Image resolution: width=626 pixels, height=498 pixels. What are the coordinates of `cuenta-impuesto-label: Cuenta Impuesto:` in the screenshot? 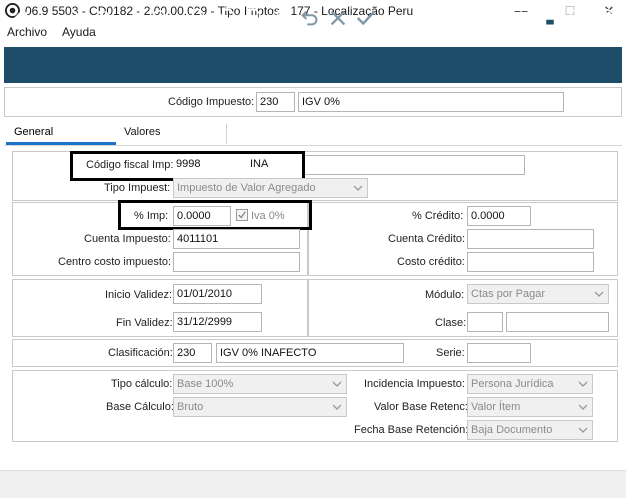 It's located at (127, 239).